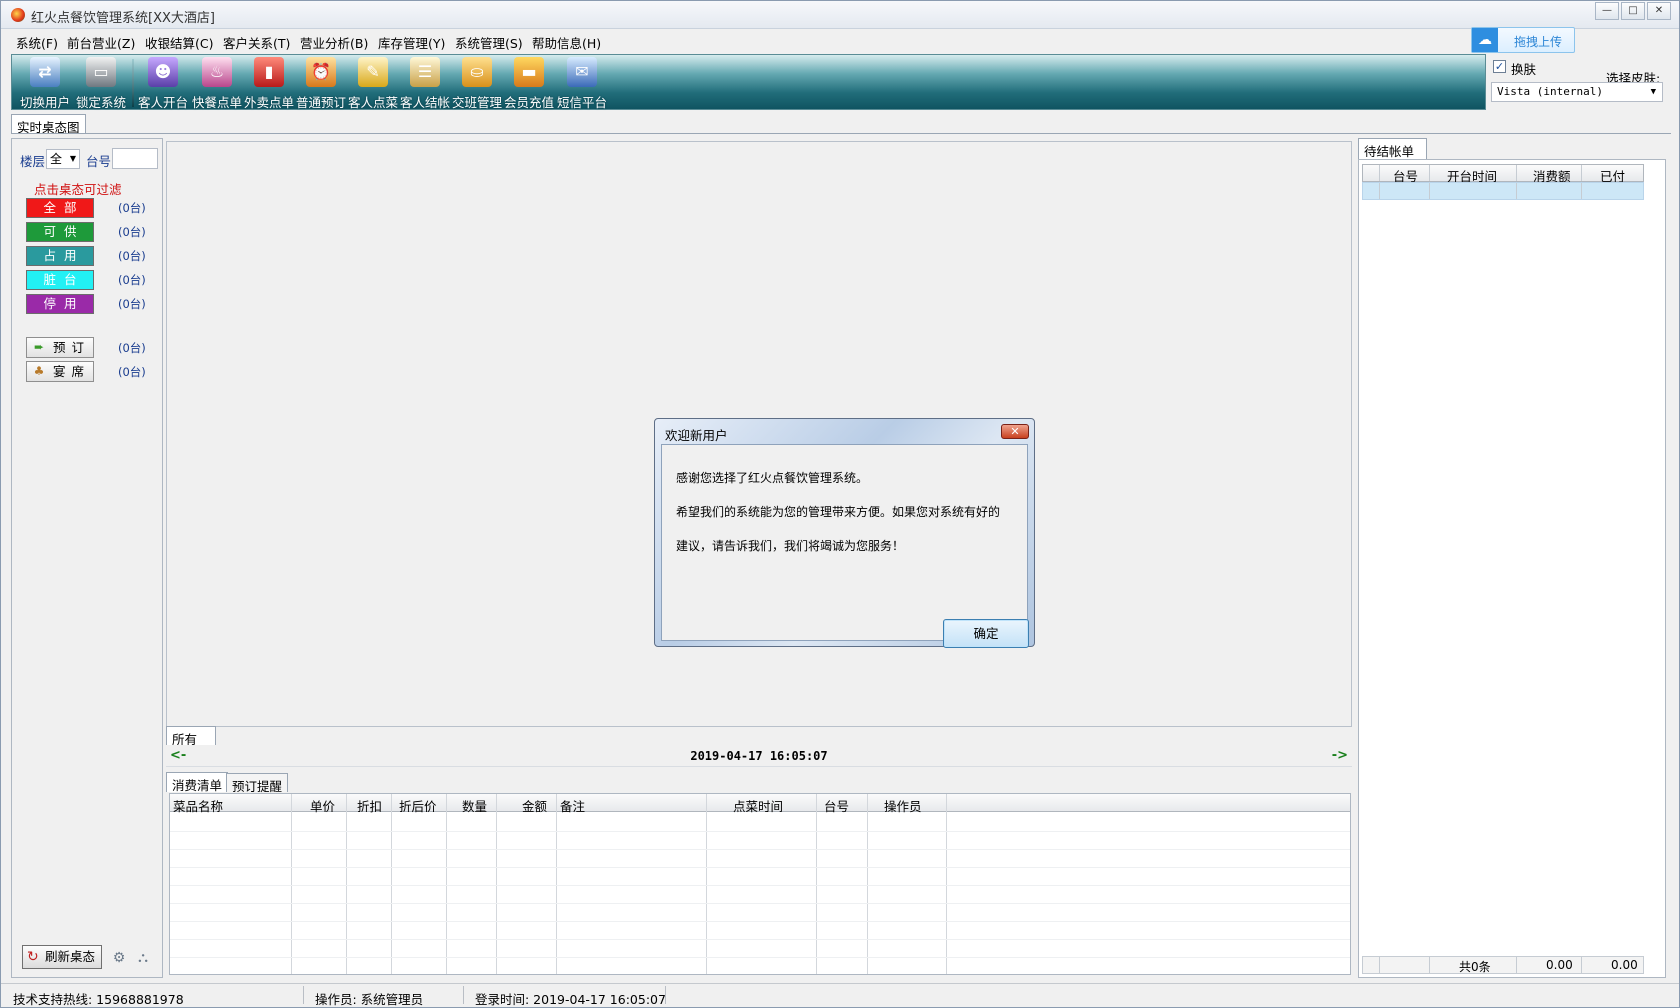 The height and width of the screenshot is (1008, 1680). What do you see at coordinates (322, 805) in the screenshot?
I see `col-unit-price: 单价` at bounding box center [322, 805].